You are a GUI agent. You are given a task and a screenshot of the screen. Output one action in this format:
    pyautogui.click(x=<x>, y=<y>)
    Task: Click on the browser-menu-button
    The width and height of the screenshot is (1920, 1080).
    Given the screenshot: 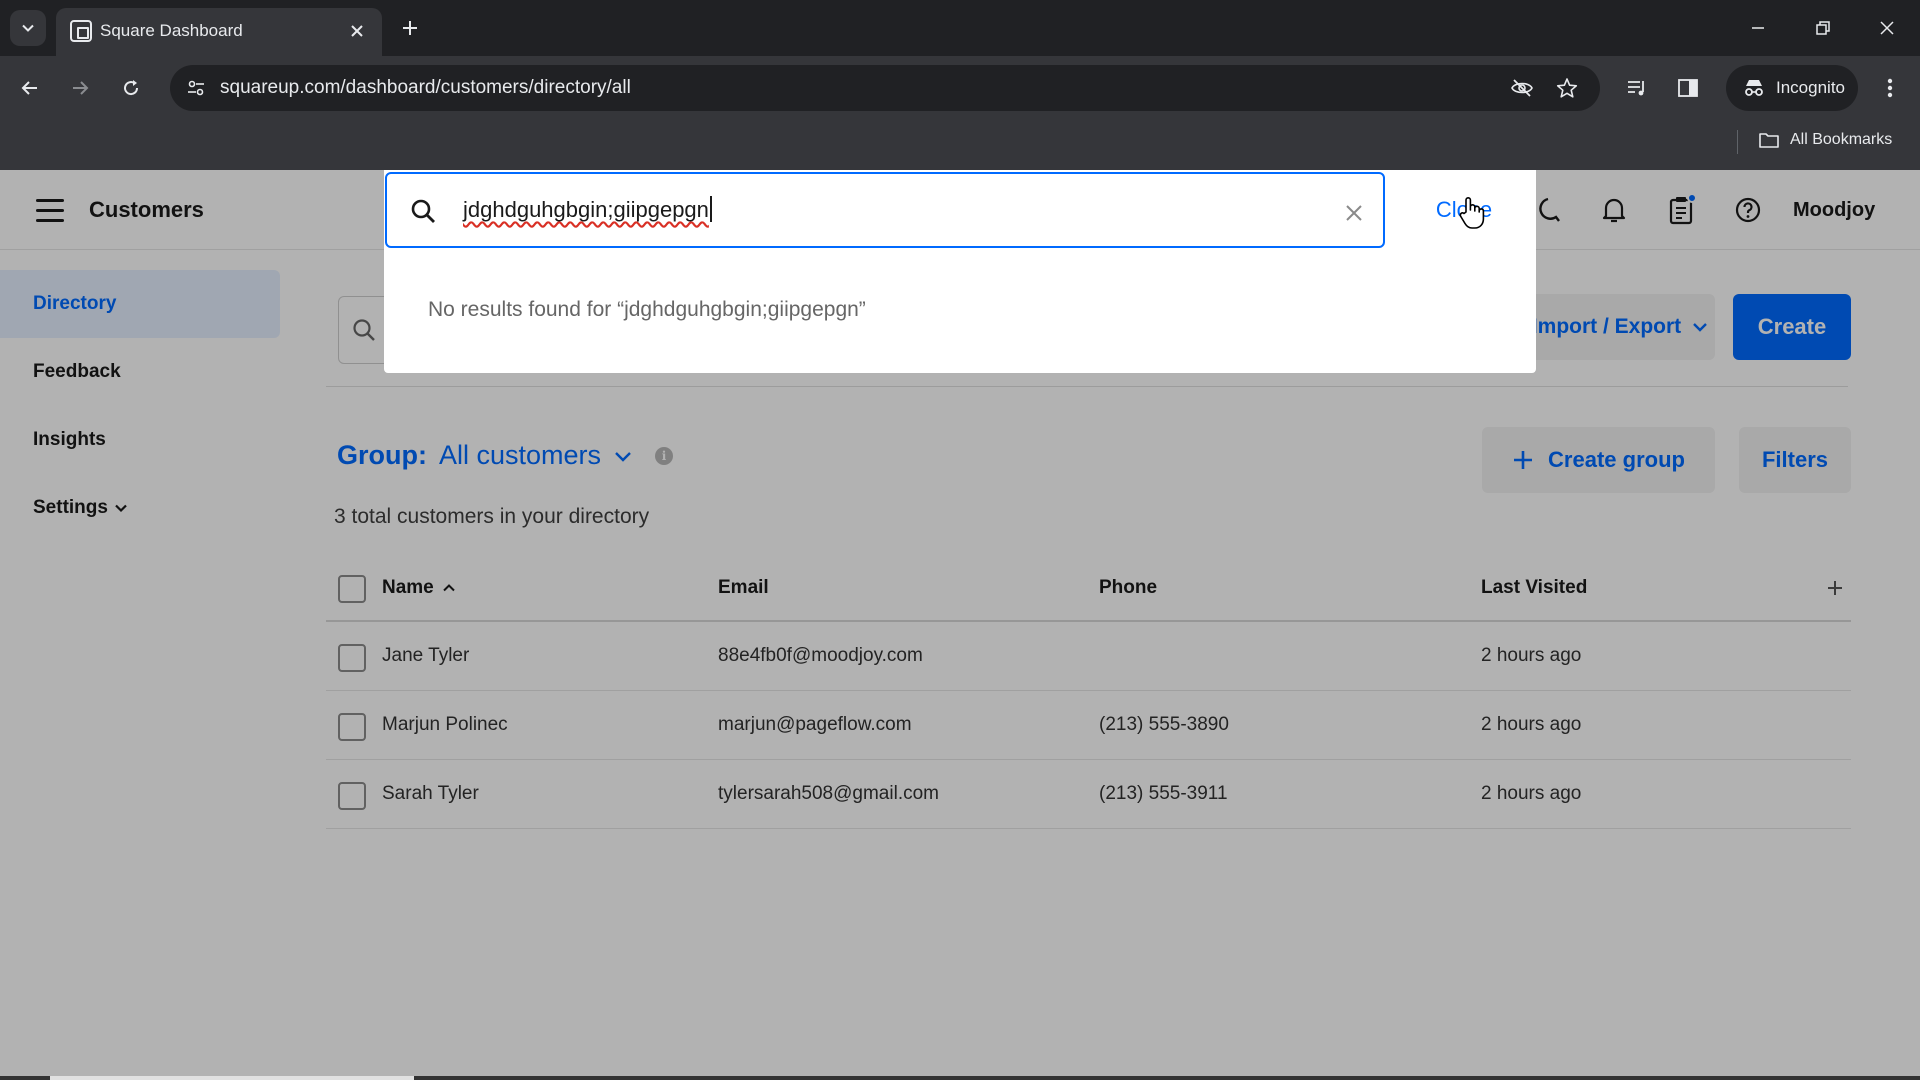 What is the action you would take?
    pyautogui.click(x=1890, y=88)
    